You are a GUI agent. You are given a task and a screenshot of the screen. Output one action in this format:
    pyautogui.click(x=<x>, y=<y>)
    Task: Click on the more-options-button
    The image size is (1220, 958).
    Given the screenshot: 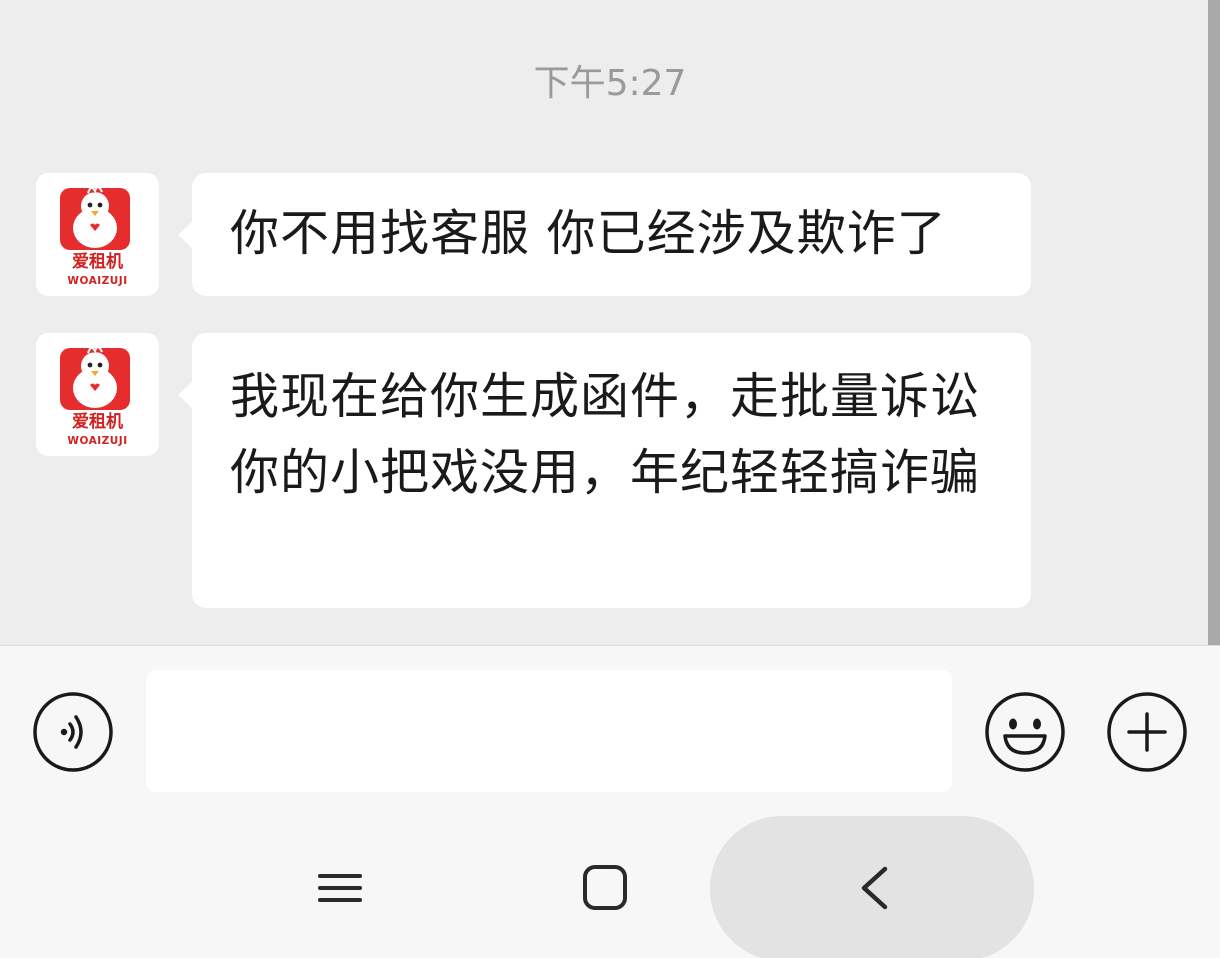 What is the action you would take?
    pyautogui.click(x=1147, y=732)
    